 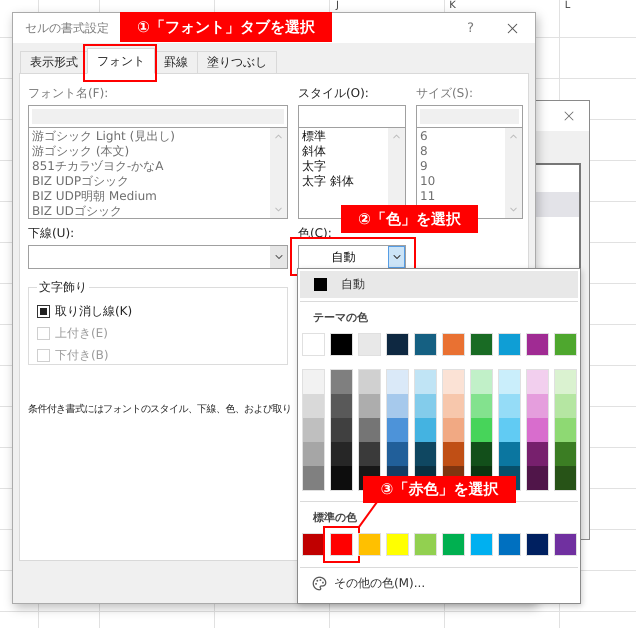 I want to click on field-label: フォント名(F):, so click(x=69, y=93).